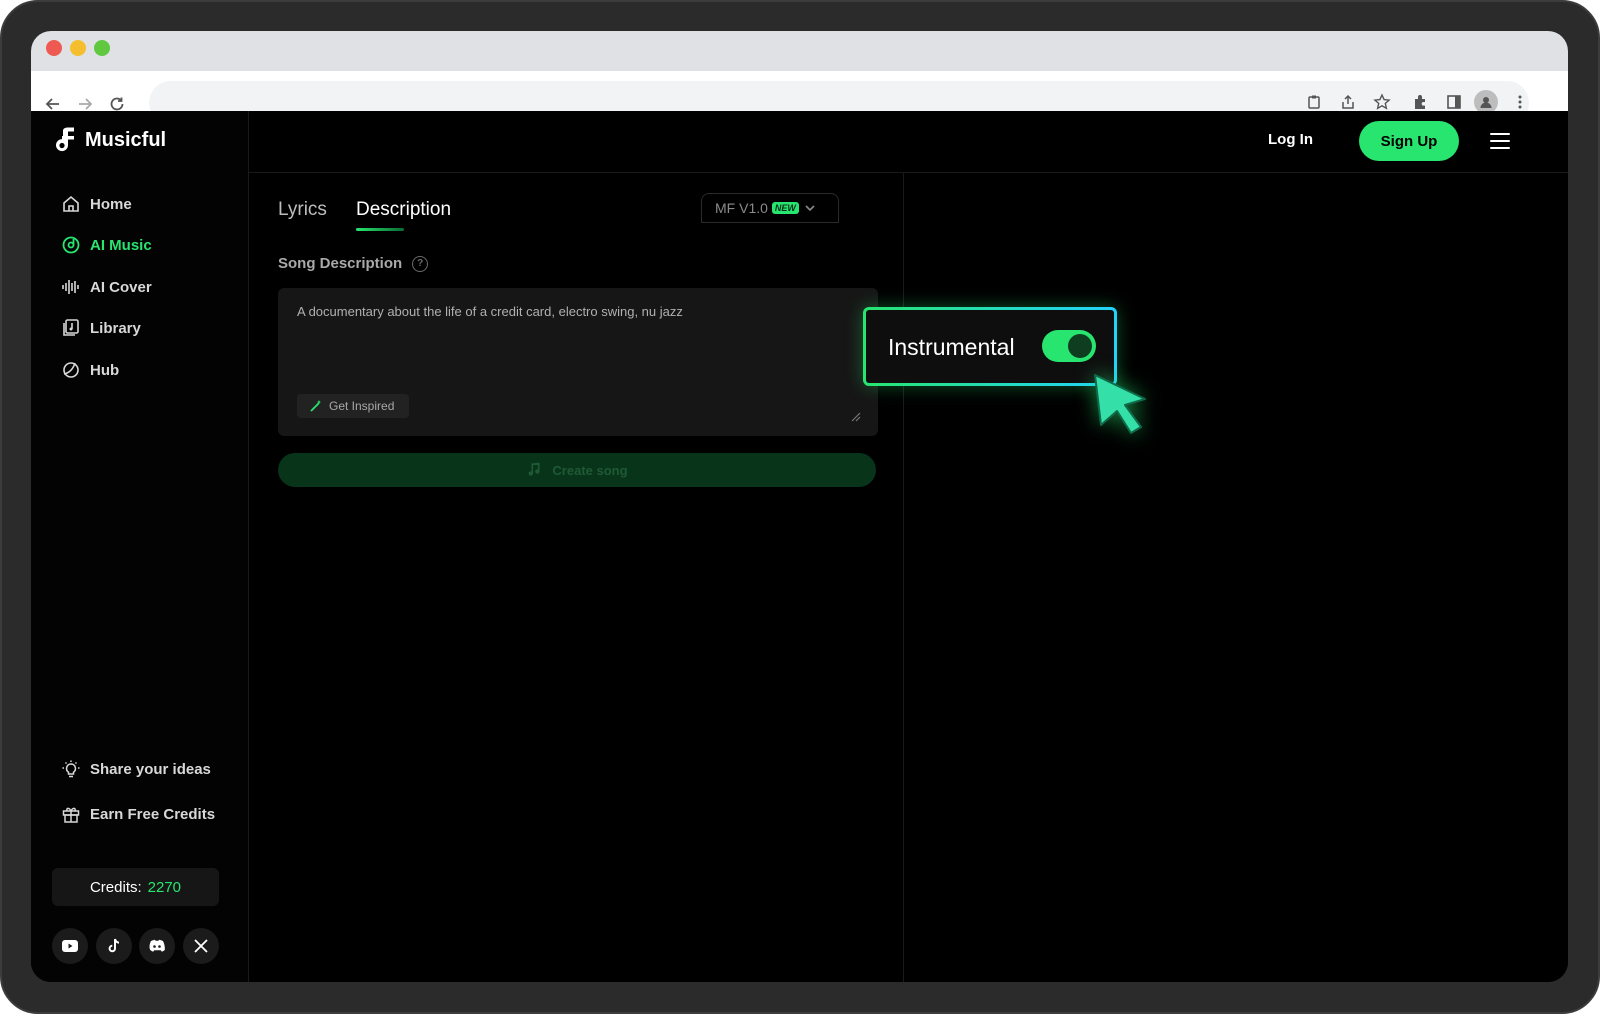  I want to click on resize-handle-icon, so click(856, 417).